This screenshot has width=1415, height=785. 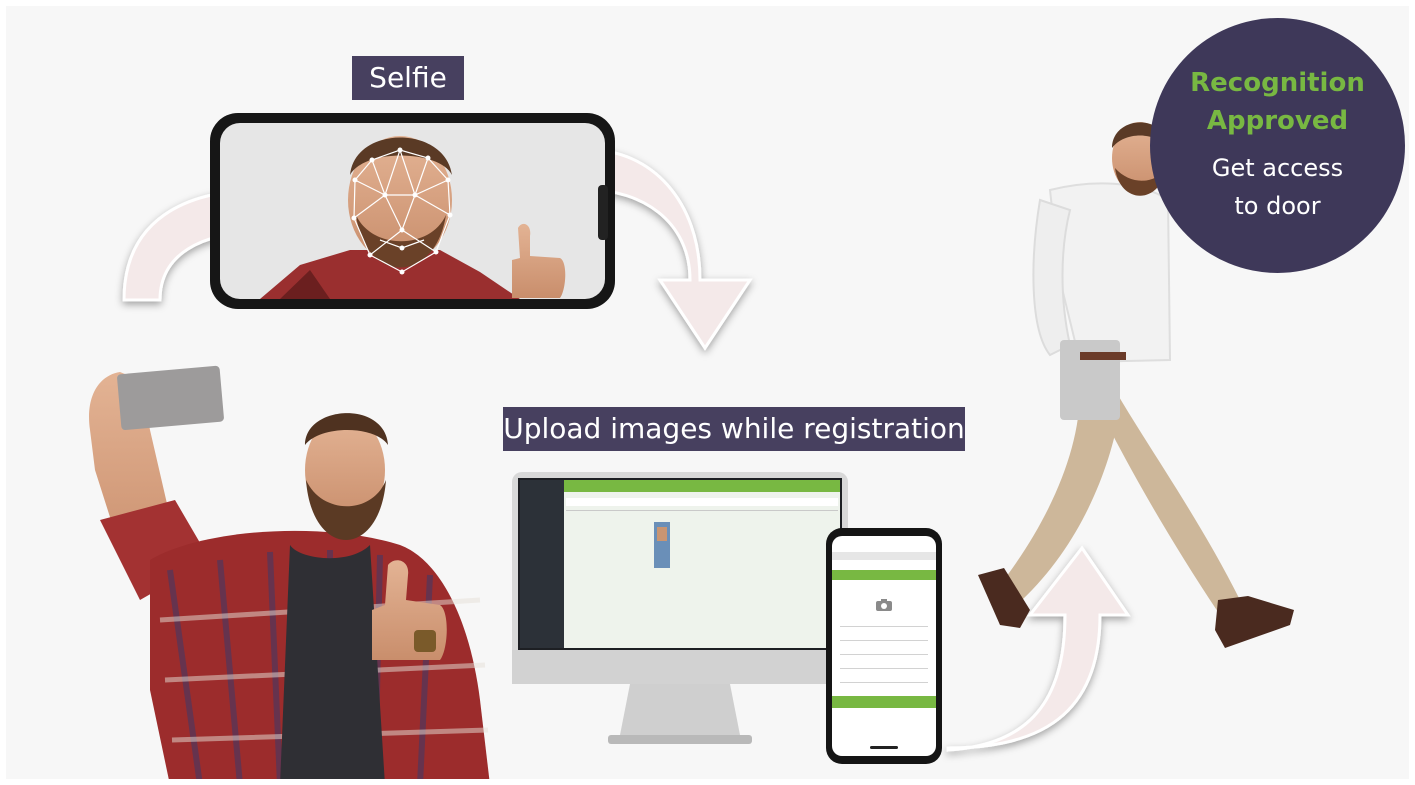 What do you see at coordinates (1277, 83) in the screenshot?
I see `badge-title-line1: Recognition` at bounding box center [1277, 83].